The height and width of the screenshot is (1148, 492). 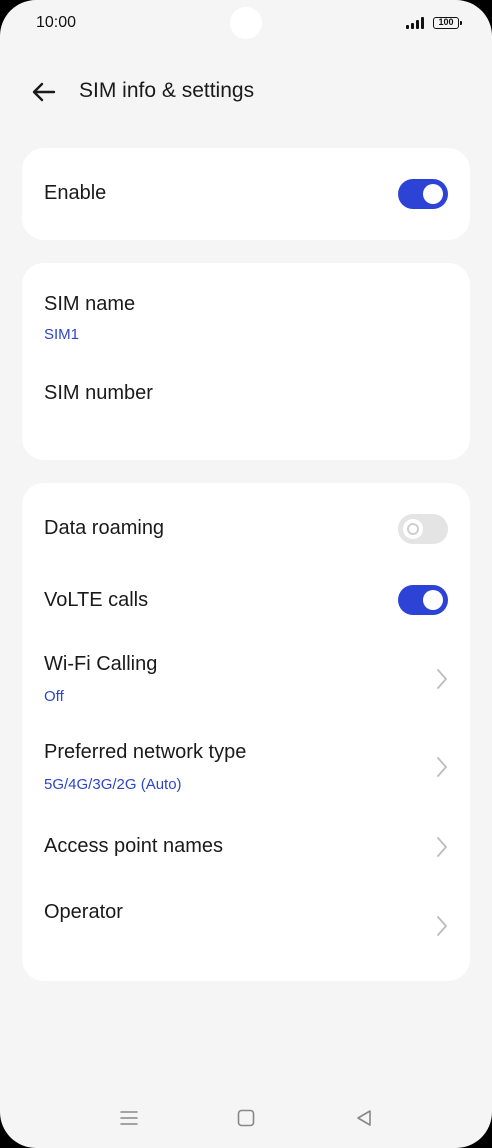 I want to click on network-type-value: 5G/4G/3G/2G (Auto), so click(x=113, y=784).